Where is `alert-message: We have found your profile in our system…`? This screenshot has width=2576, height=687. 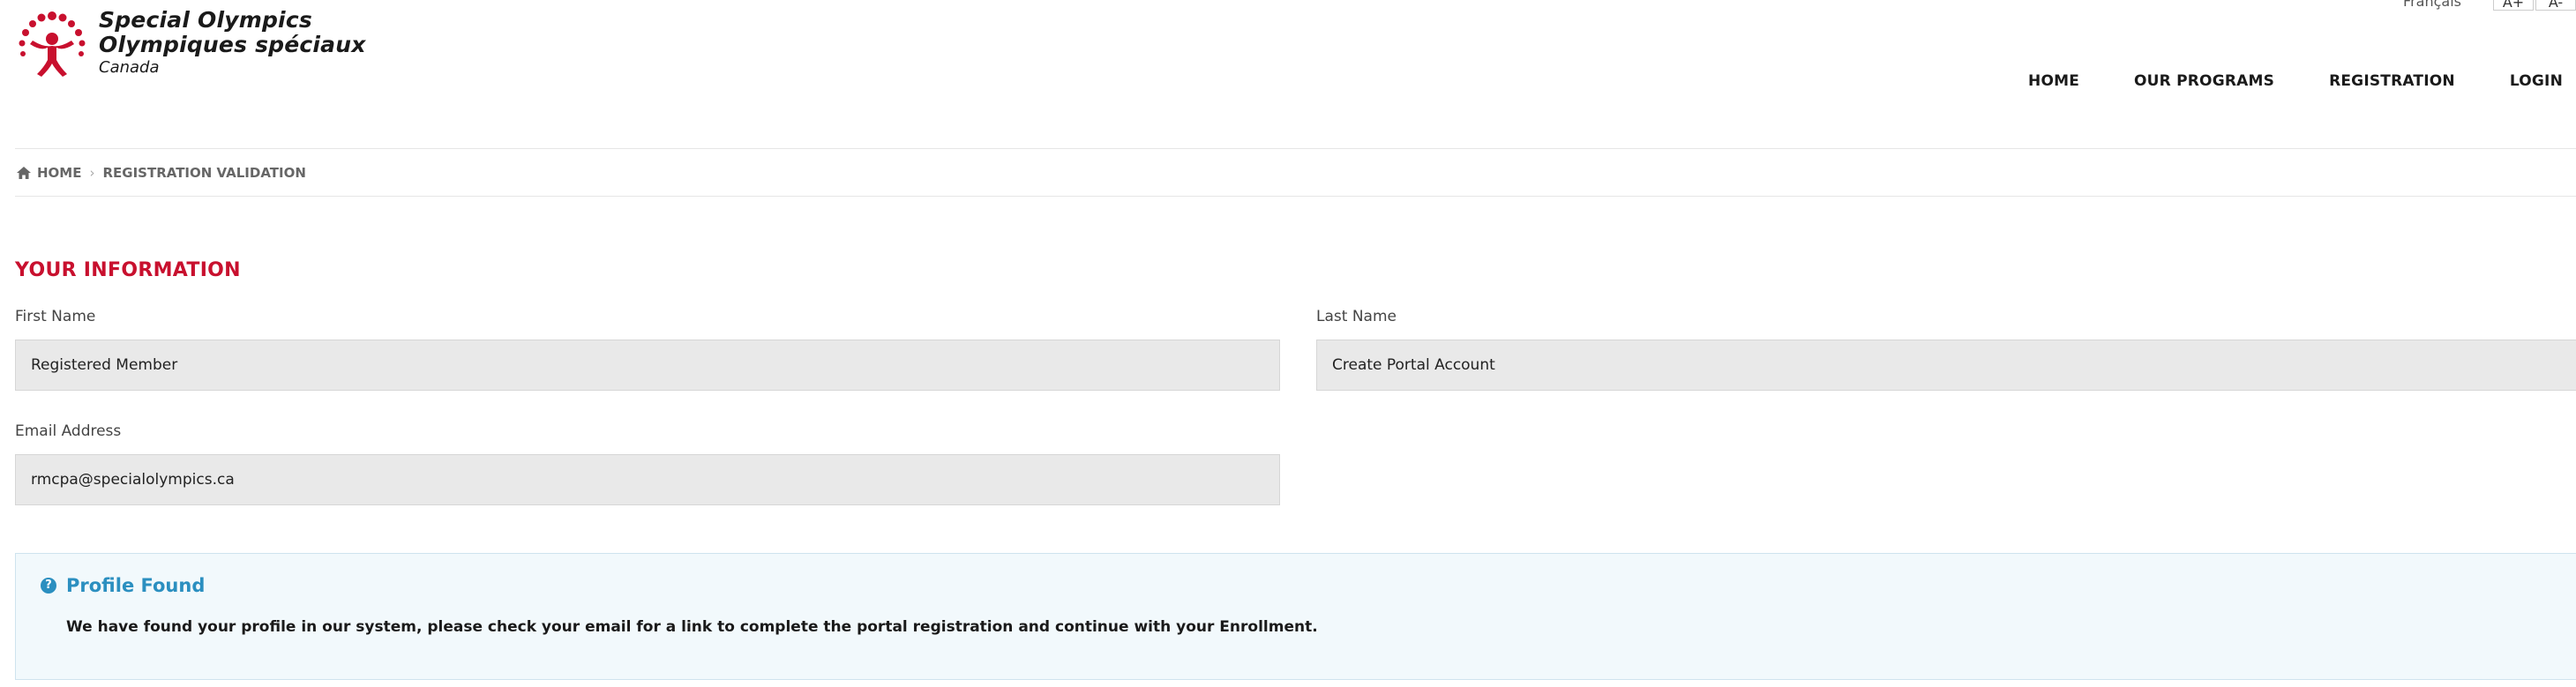 alert-message: We have found your profile in our system… is located at coordinates (692, 627).